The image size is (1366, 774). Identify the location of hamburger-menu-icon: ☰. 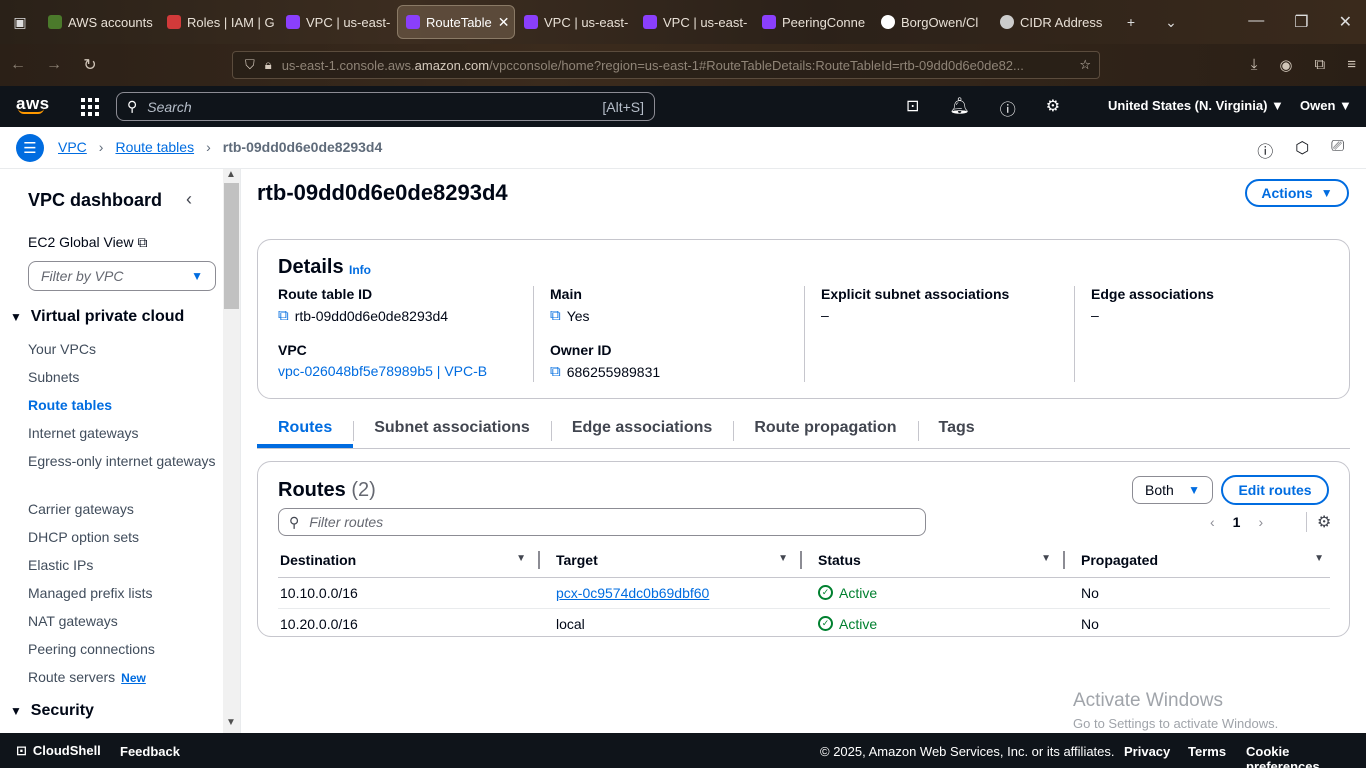
(30, 148).